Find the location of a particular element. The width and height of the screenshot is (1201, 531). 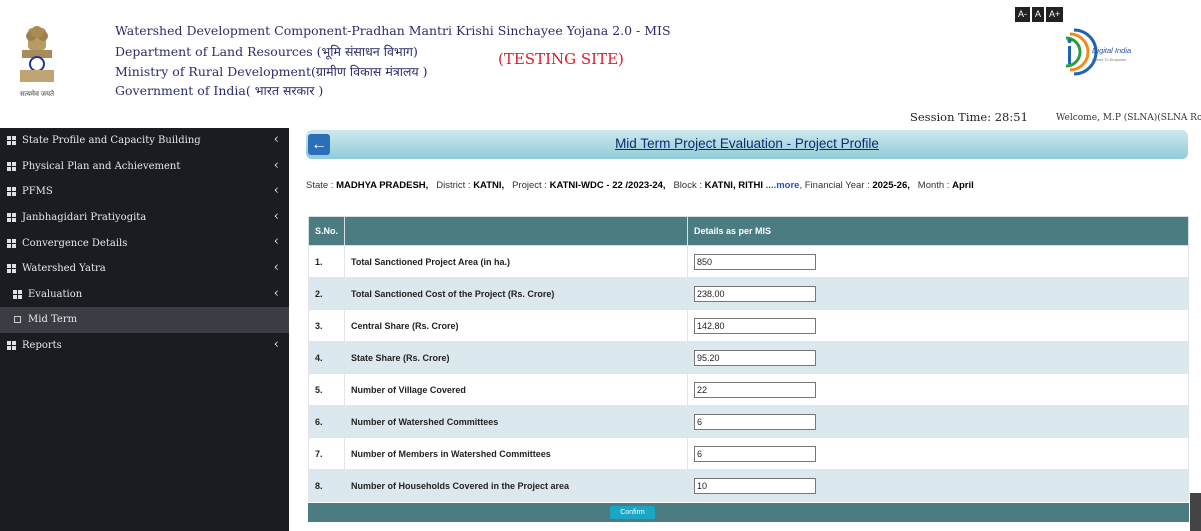

sidebar-item-mid-term: Mid Term is located at coordinates (144, 320).